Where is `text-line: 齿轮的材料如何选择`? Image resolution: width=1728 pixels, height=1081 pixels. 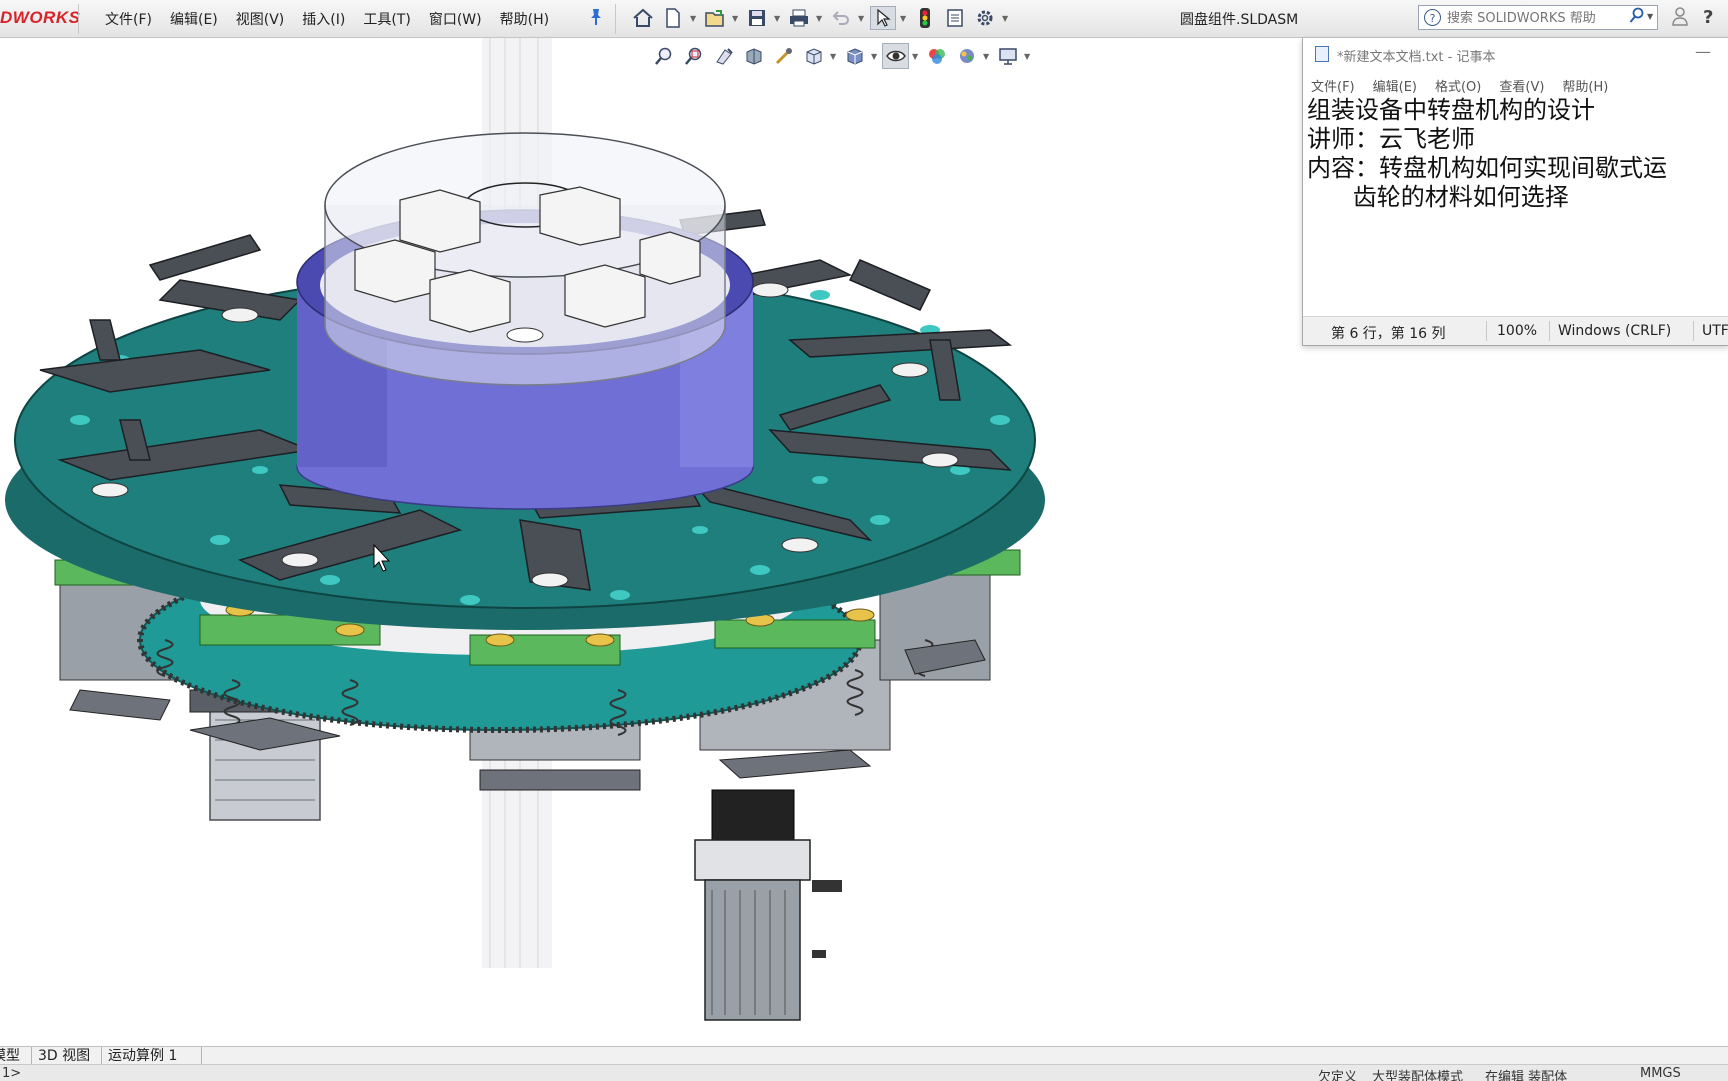 text-line: 齿轮的材料如何选择 is located at coordinates (1438, 197).